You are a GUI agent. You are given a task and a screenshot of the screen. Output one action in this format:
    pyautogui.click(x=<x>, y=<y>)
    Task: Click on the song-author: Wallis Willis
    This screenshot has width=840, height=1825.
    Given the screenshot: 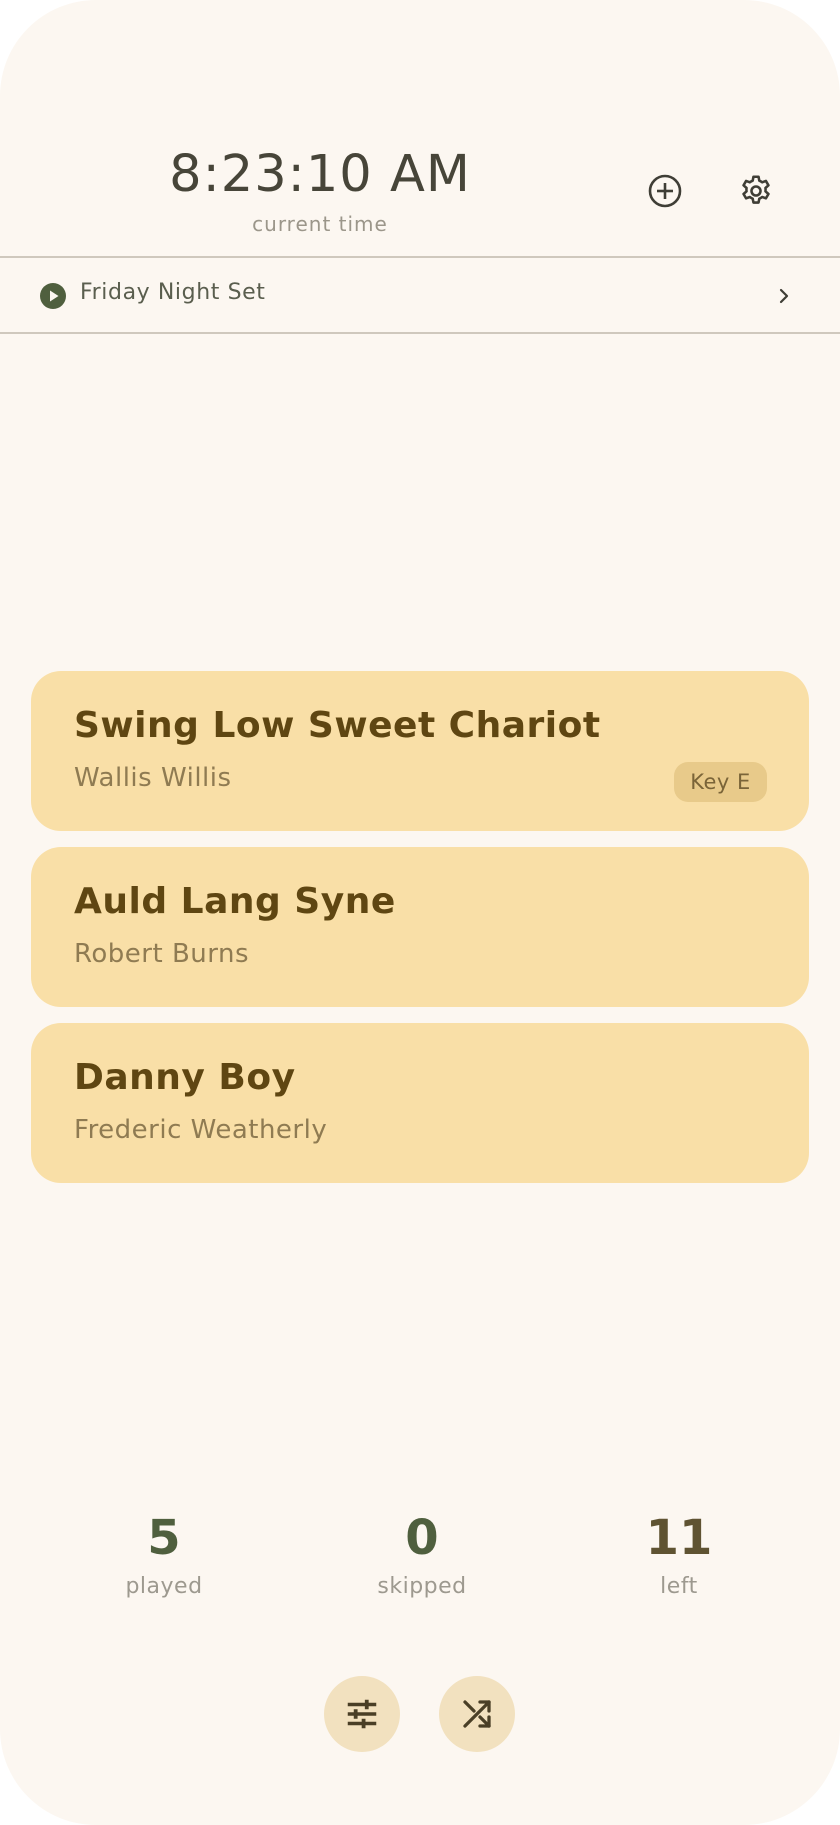 What is the action you would take?
    pyautogui.click(x=153, y=778)
    